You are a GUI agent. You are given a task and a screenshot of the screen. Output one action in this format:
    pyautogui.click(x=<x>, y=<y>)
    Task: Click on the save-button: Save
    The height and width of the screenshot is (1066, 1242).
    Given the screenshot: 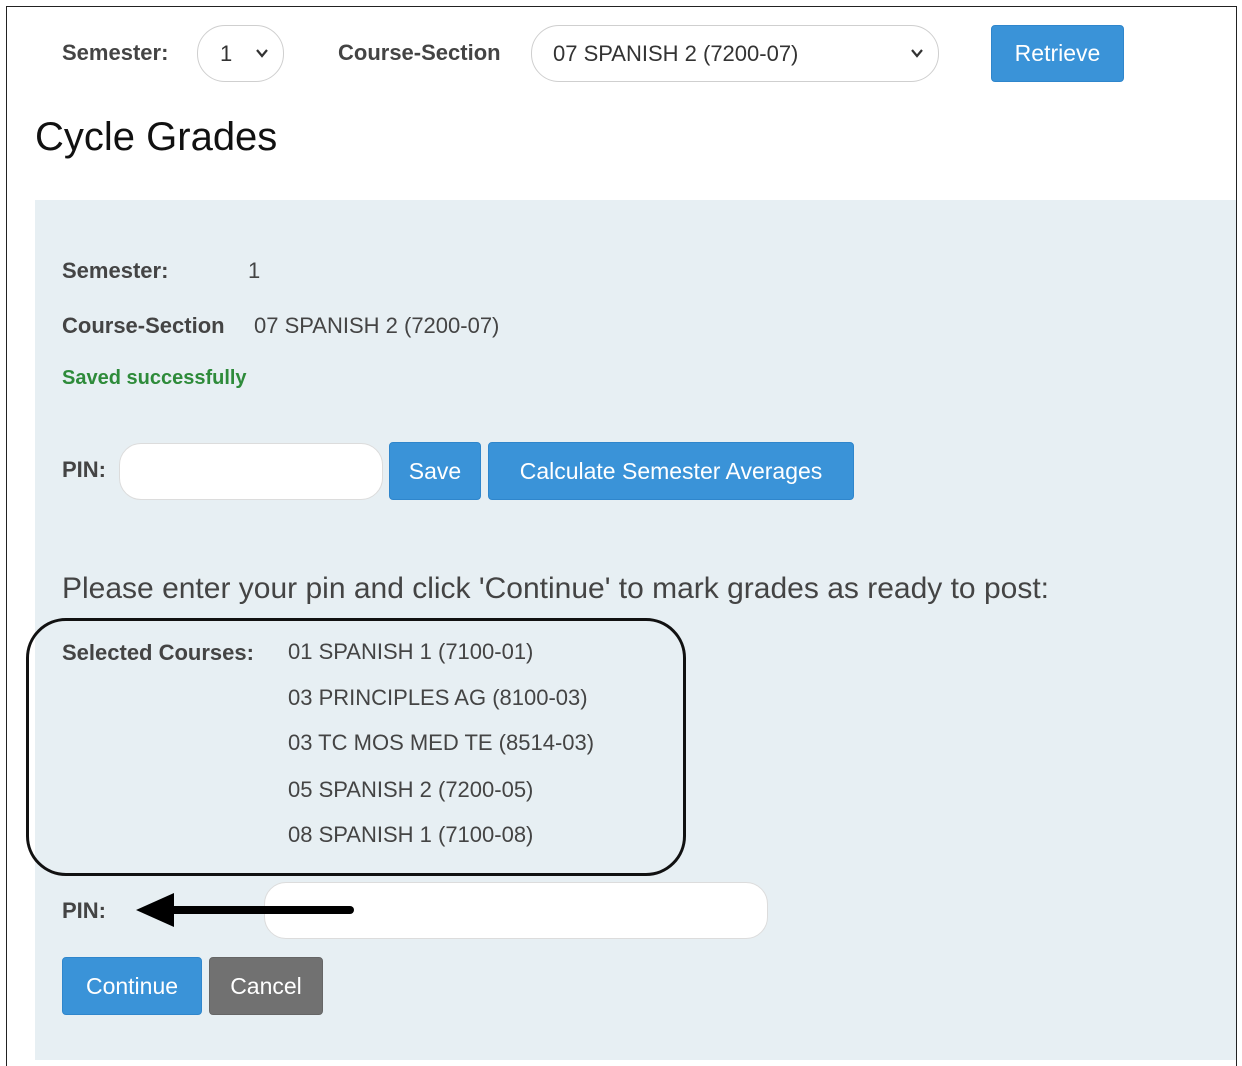 What is the action you would take?
    pyautogui.click(x=435, y=471)
    